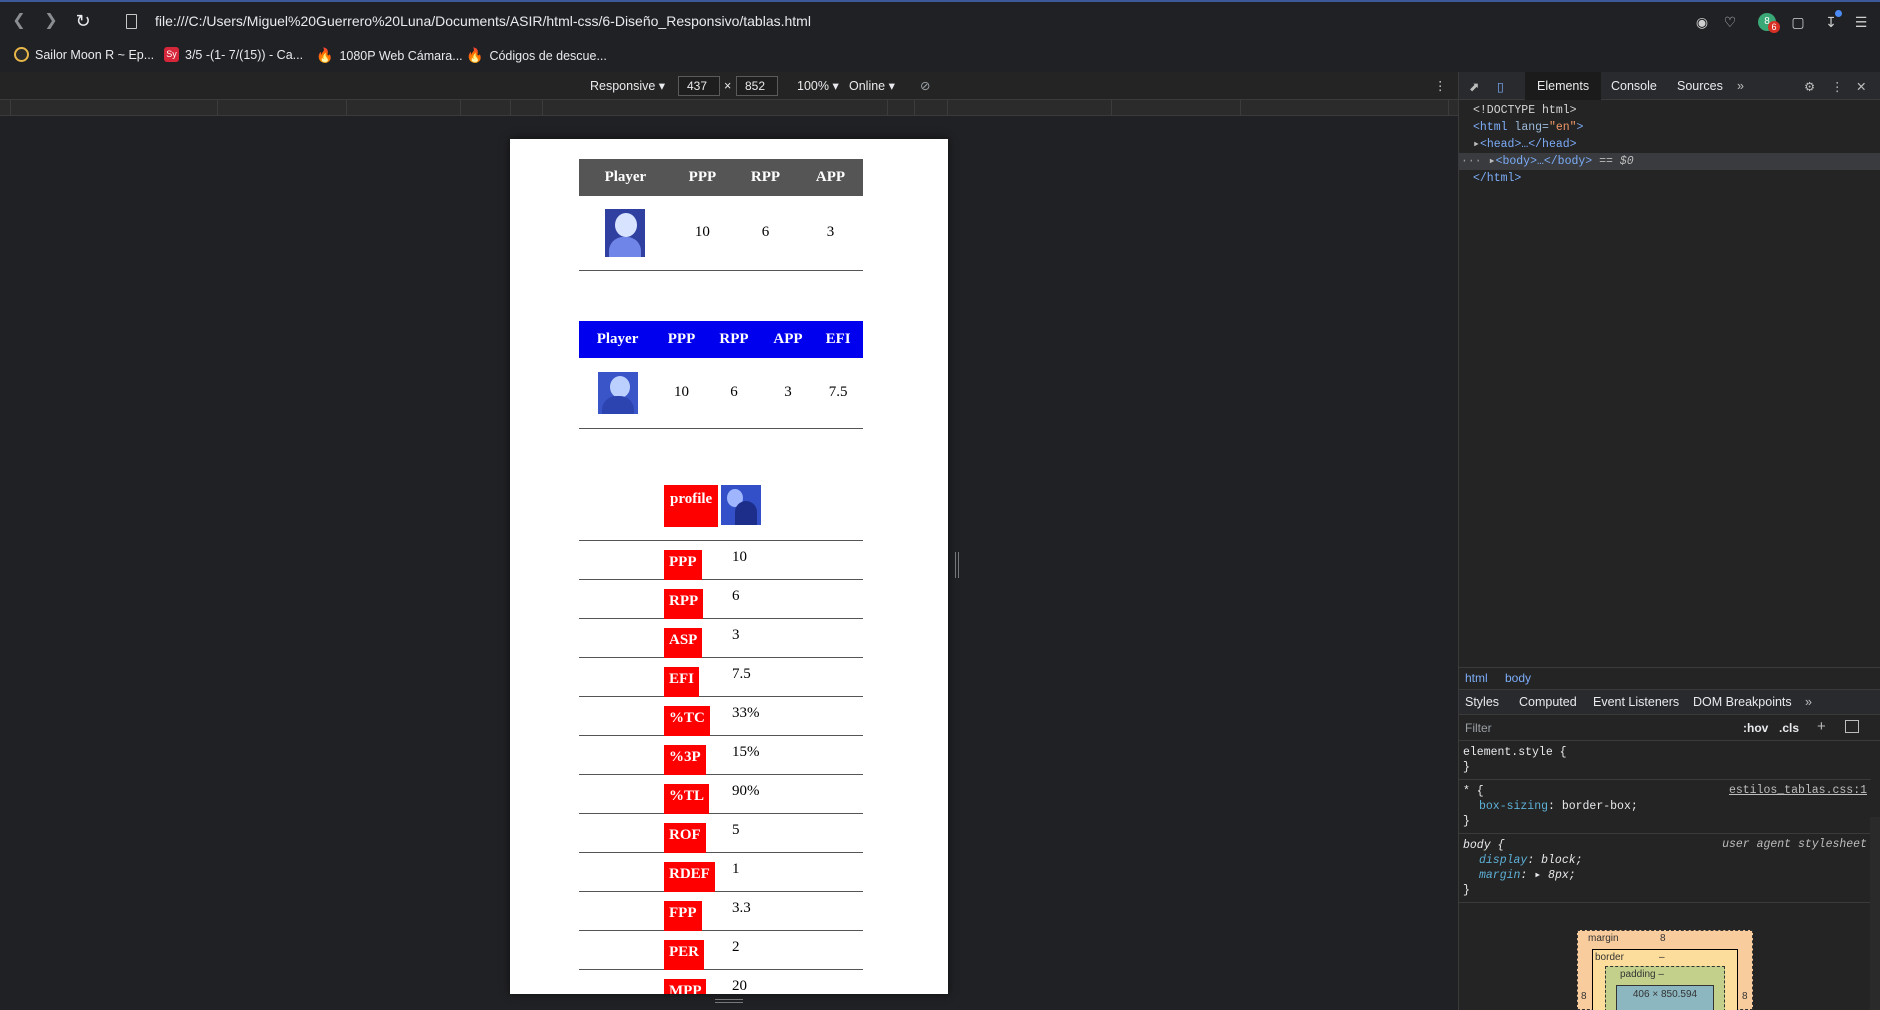 The height and width of the screenshot is (1010, 1880). Describe the element at coordinates (729, 1001) in the screenshot. I see `resize-handle-bottom` at that location.